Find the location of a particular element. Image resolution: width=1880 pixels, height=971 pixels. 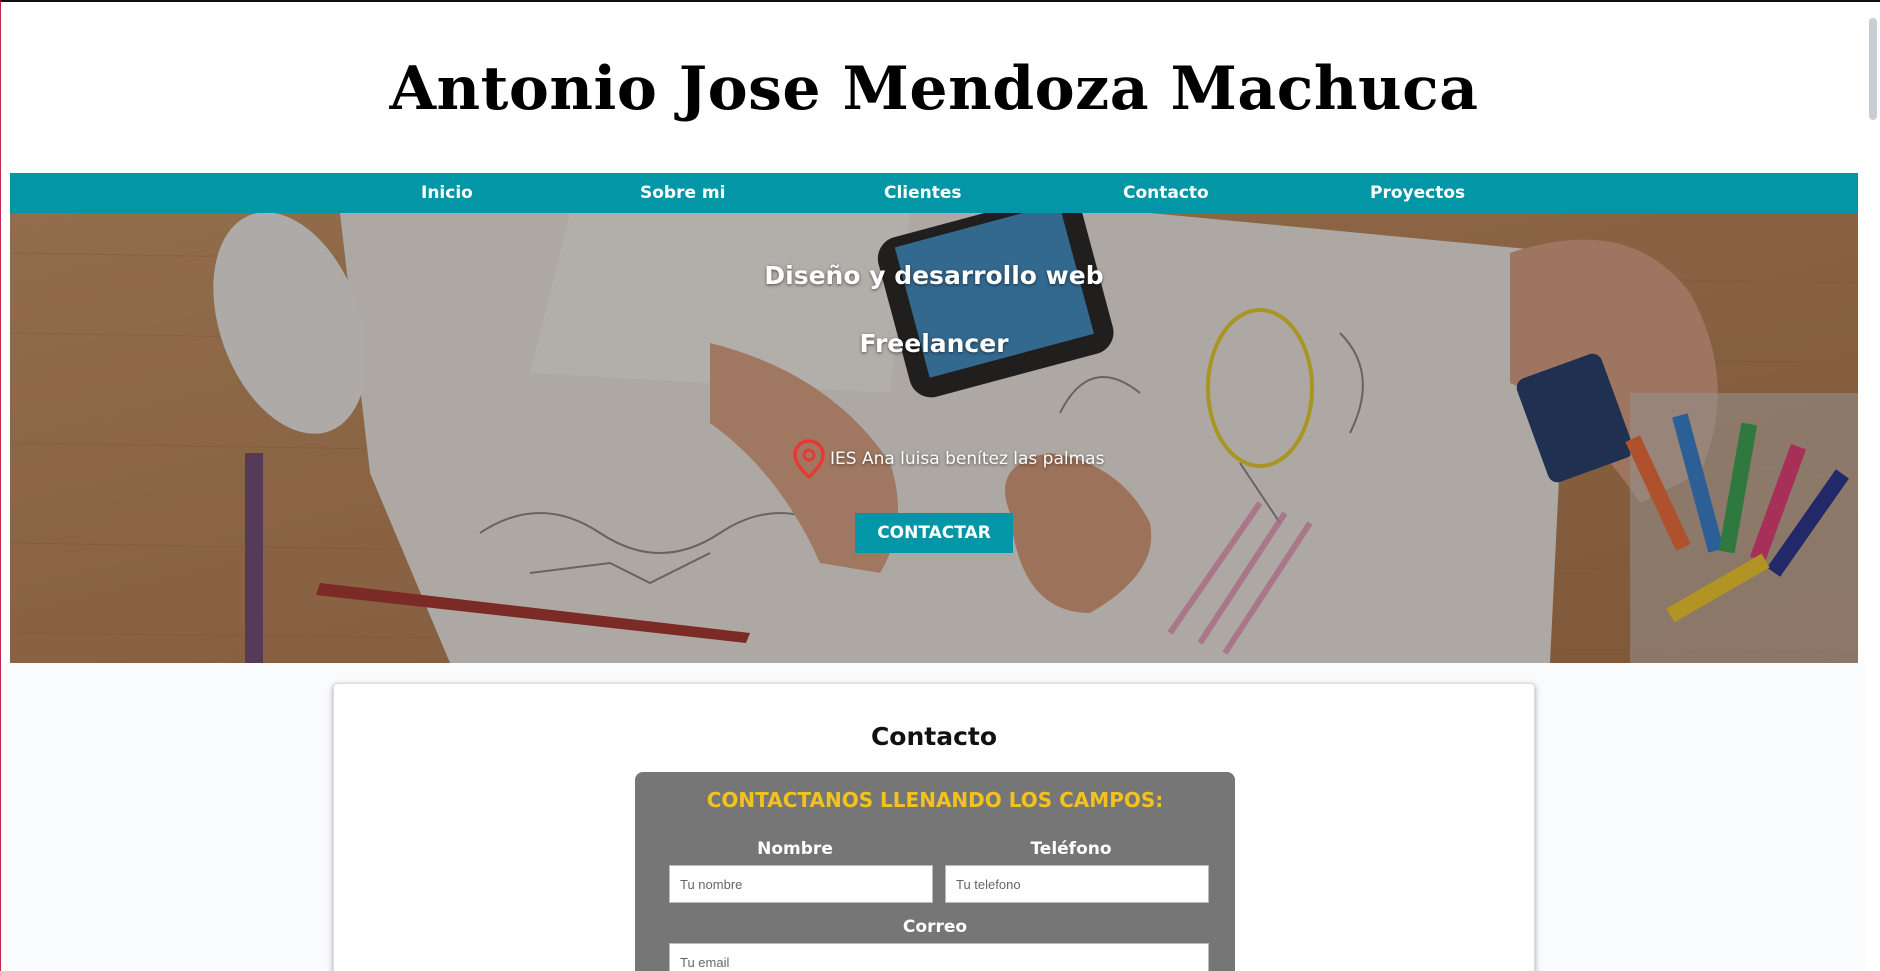

hero-location: IES Ana luisa benítez las palmas is located at coordinates (948, 459).